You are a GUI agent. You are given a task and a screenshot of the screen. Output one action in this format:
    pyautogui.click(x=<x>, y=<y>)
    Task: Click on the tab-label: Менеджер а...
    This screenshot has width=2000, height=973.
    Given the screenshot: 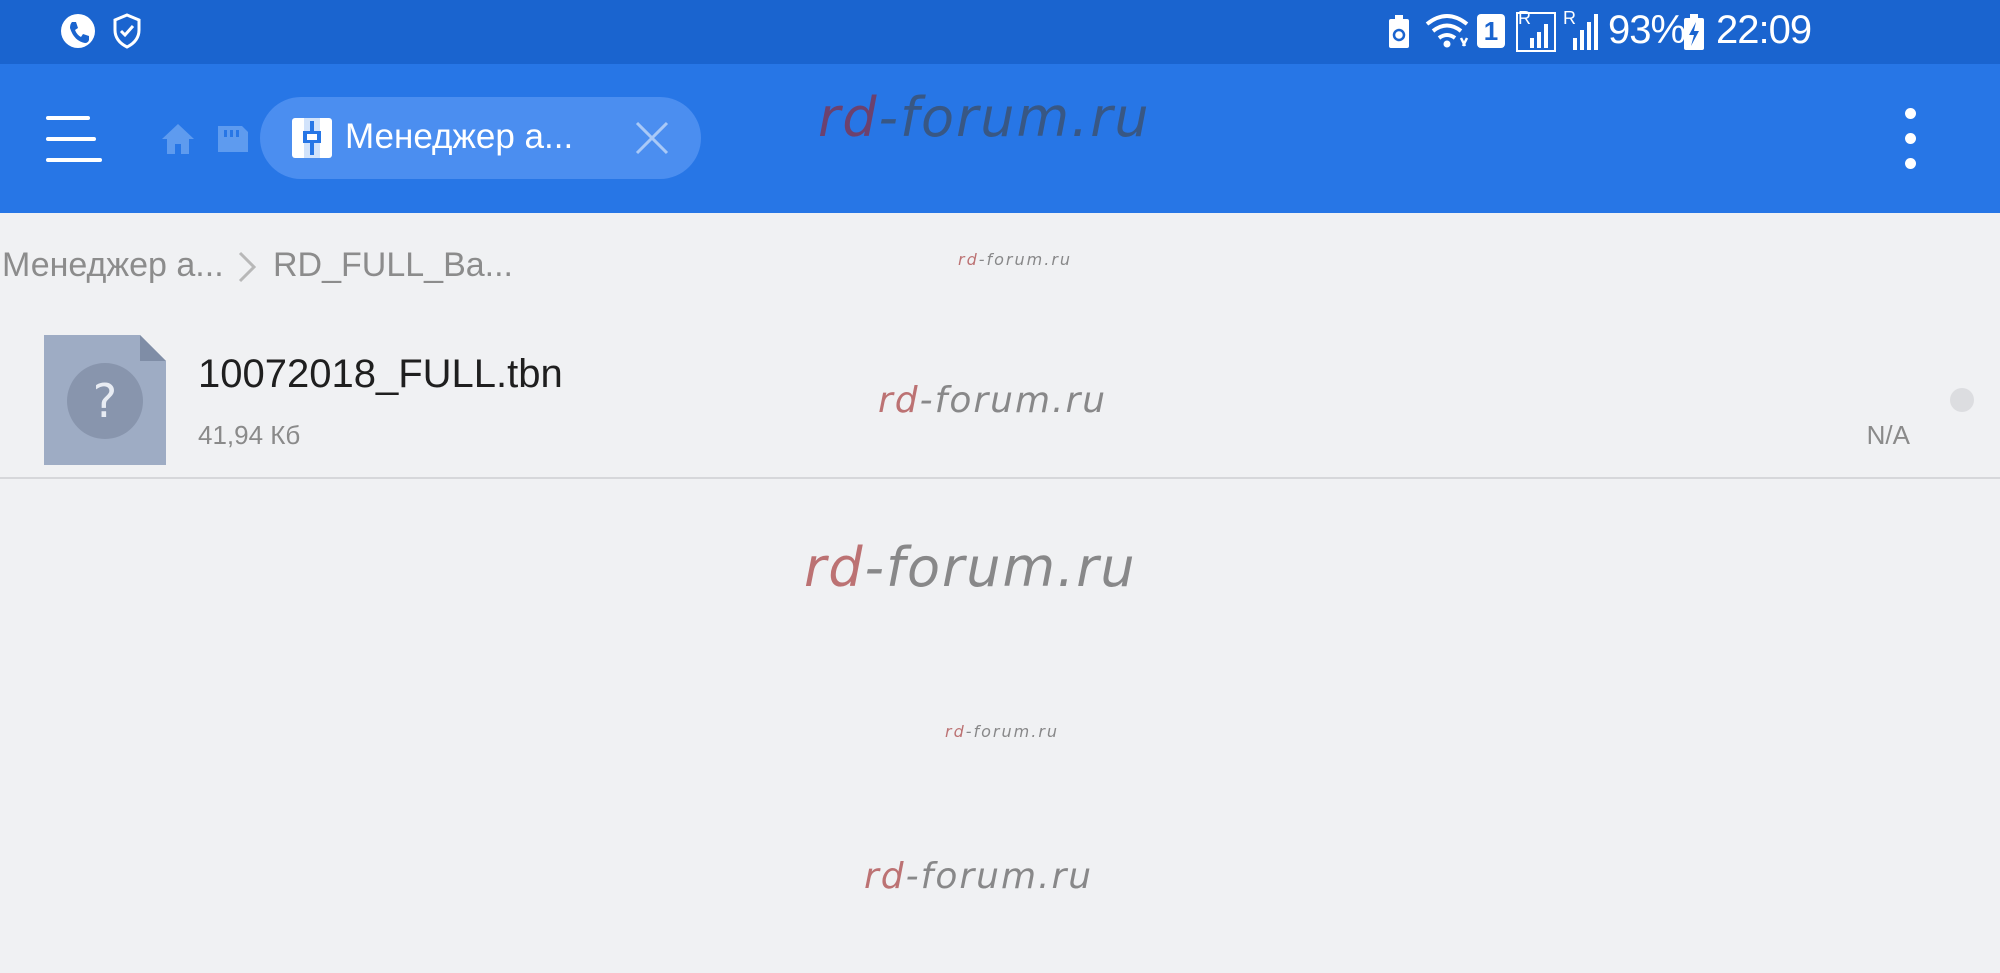 What is the action you would take?
    pyautogui.click(x=459, y=136)
    